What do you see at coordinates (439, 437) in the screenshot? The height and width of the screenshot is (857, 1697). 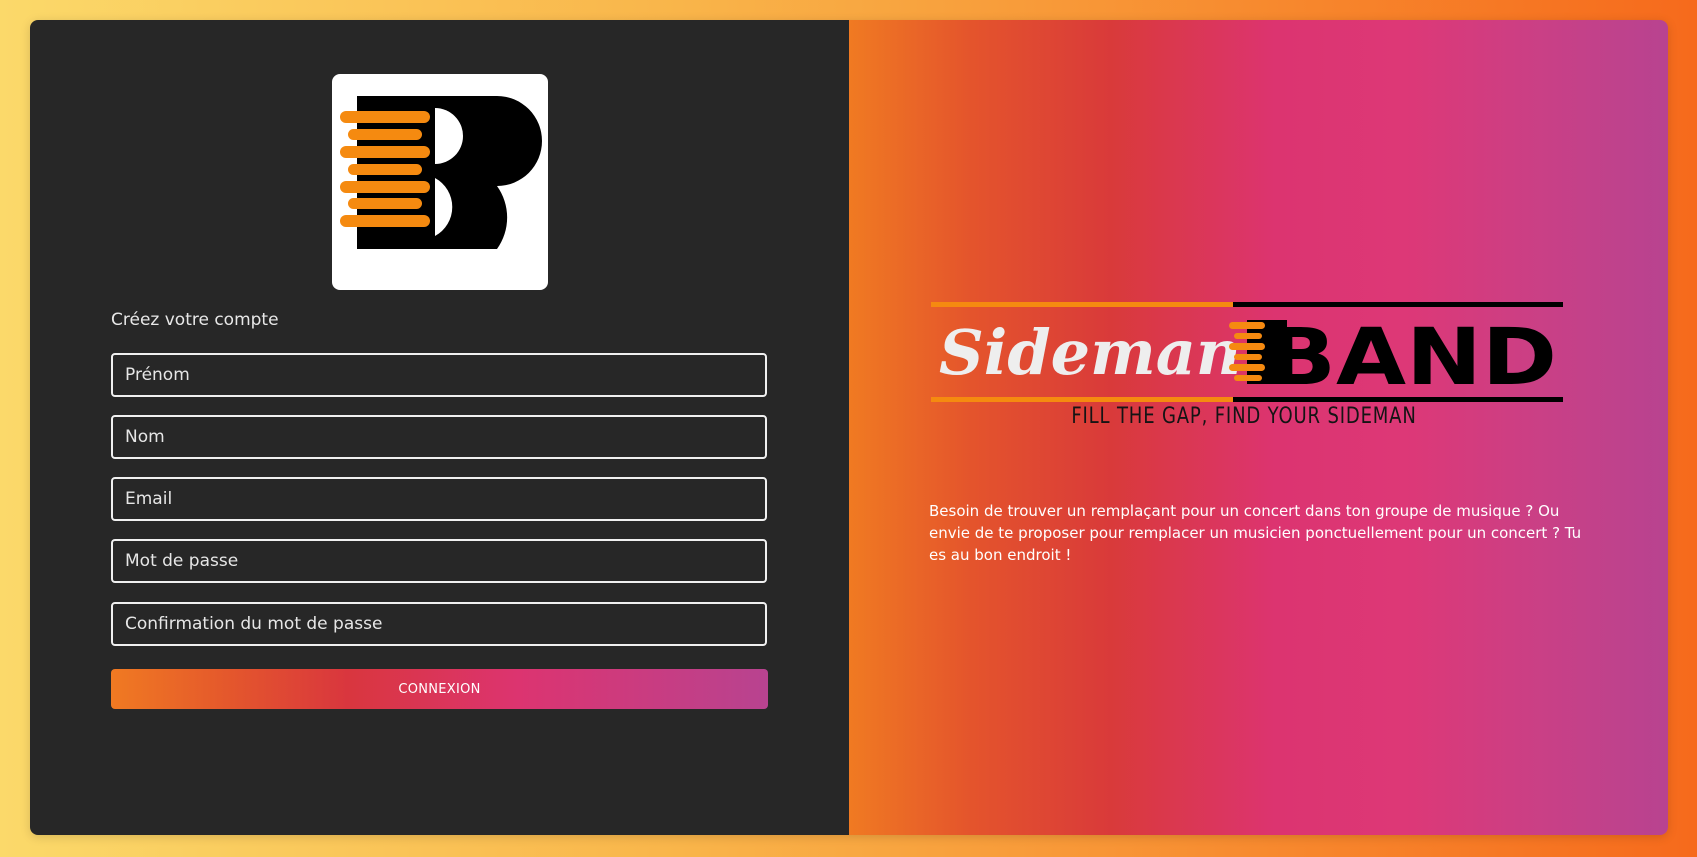 I see `last-name-input` at bounding box center [439, 437].